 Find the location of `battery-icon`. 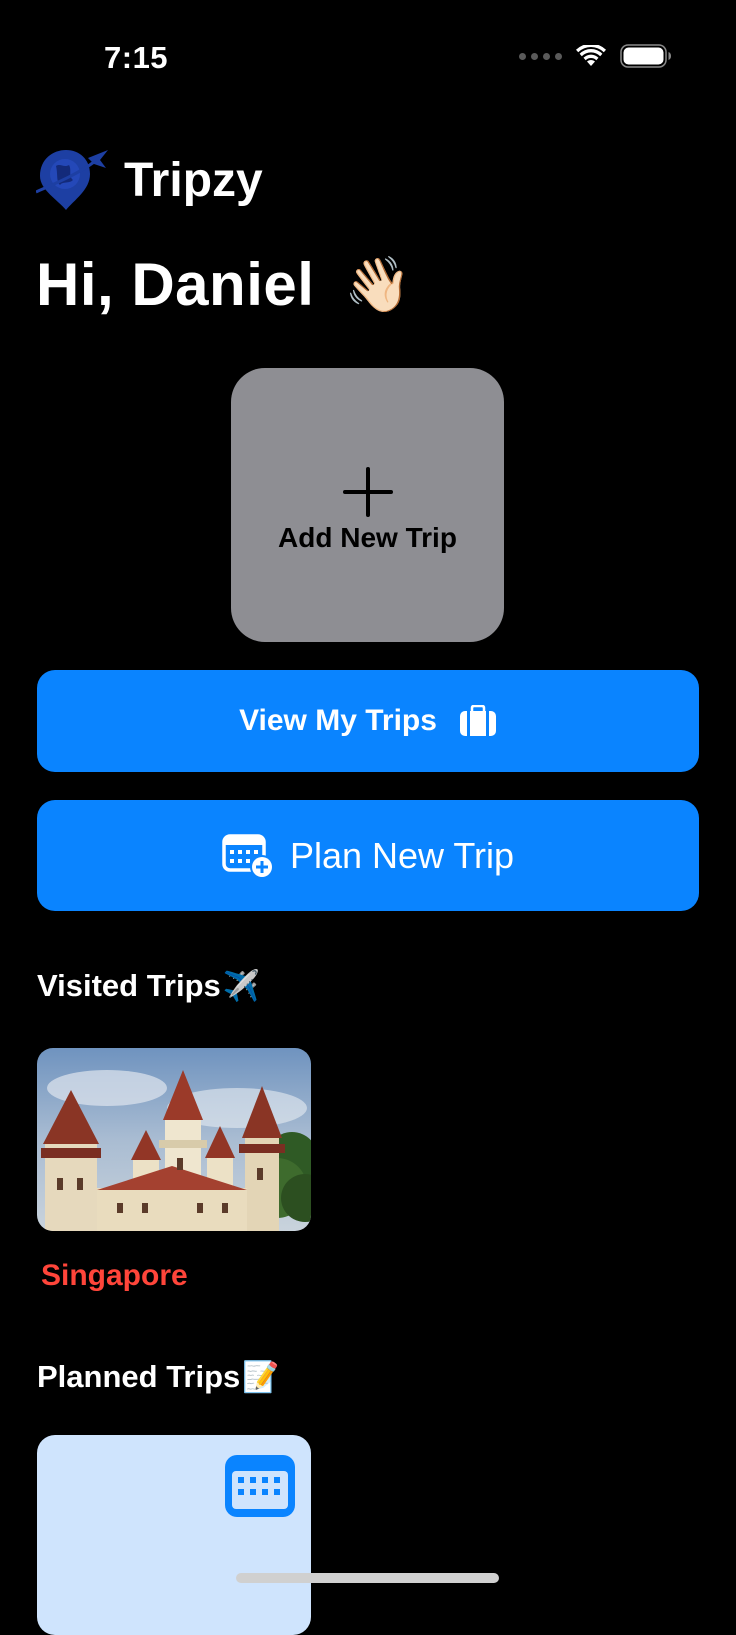

battery-icon is located at coordinates (645, 56).